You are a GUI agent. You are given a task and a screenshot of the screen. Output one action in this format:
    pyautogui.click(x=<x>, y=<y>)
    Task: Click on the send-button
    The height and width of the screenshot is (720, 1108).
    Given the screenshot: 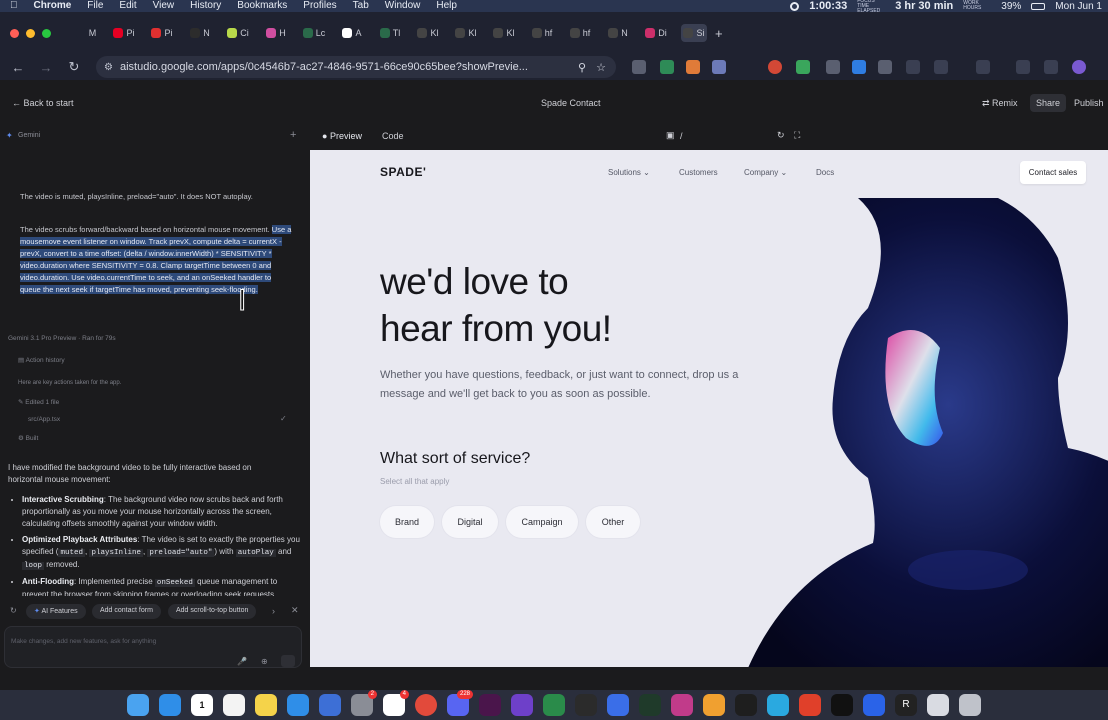 What is the action you would take?
    pyautogui.click(x=288, y=661)
    